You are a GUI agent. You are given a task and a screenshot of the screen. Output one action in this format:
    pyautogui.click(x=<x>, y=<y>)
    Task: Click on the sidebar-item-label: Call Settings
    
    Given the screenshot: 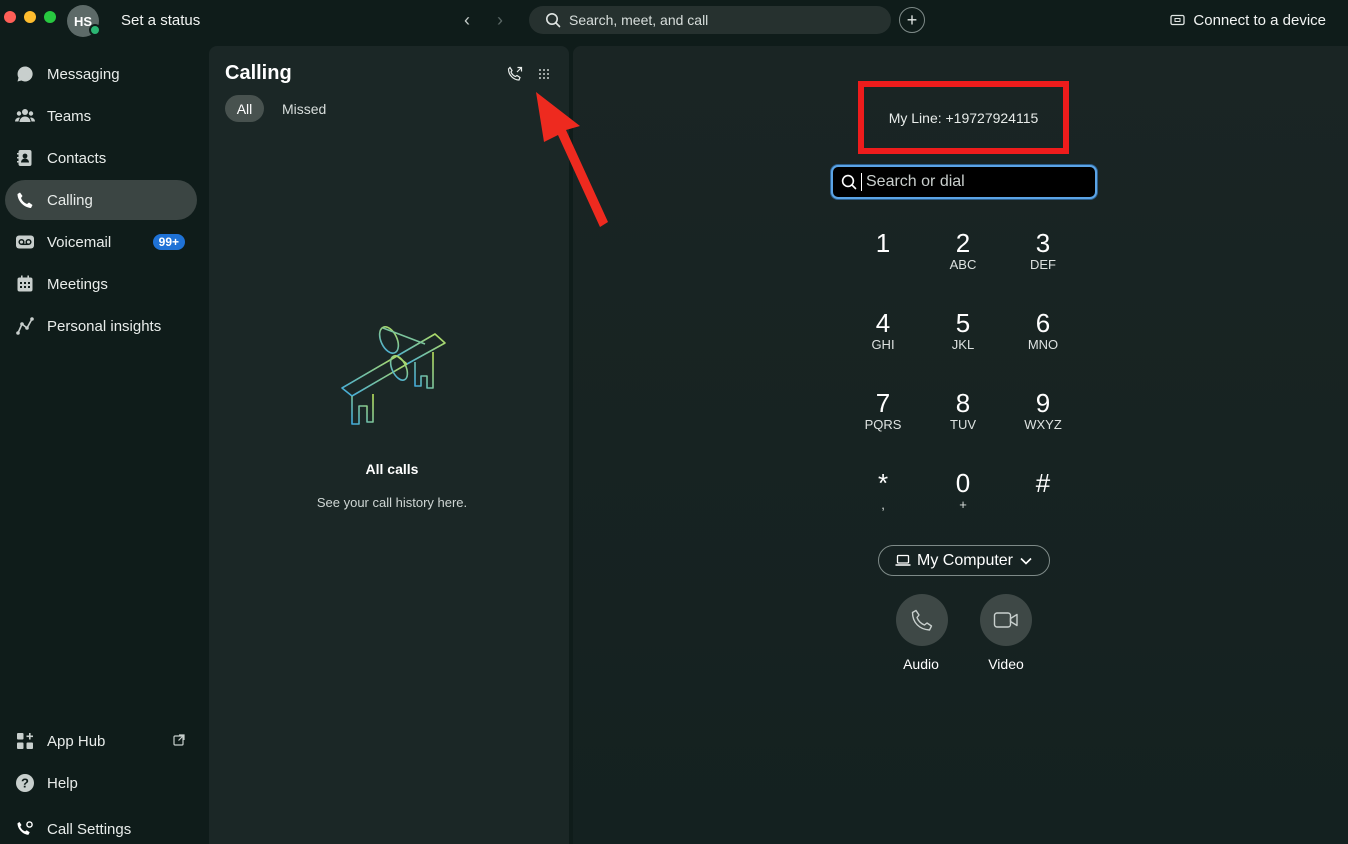 What is the action you would take?
    pyautogui.click(x=89, y=829)
    